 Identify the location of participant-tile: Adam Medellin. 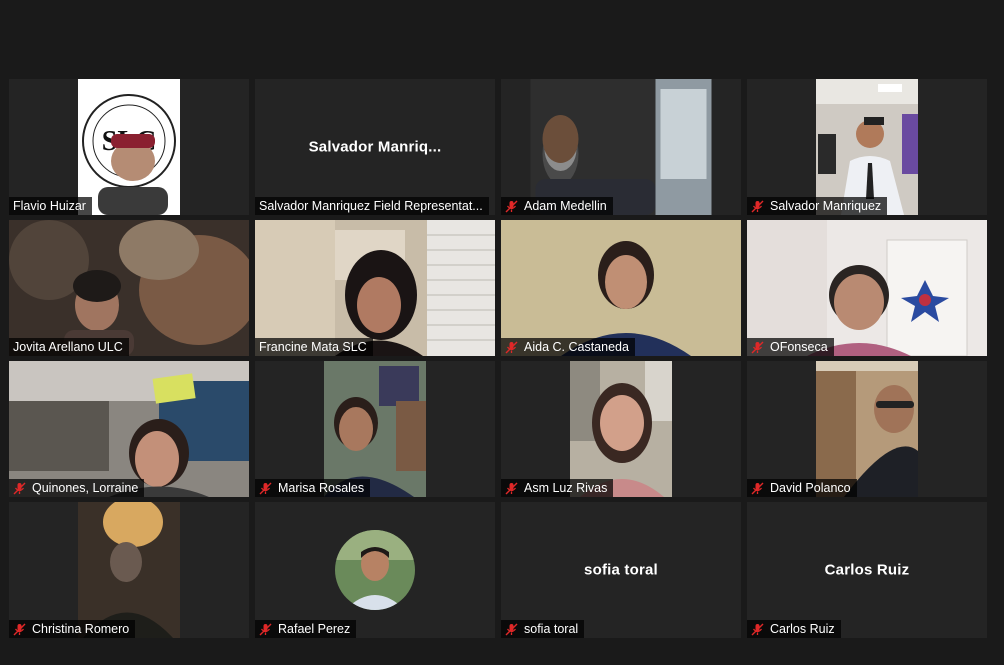
(621, 147).